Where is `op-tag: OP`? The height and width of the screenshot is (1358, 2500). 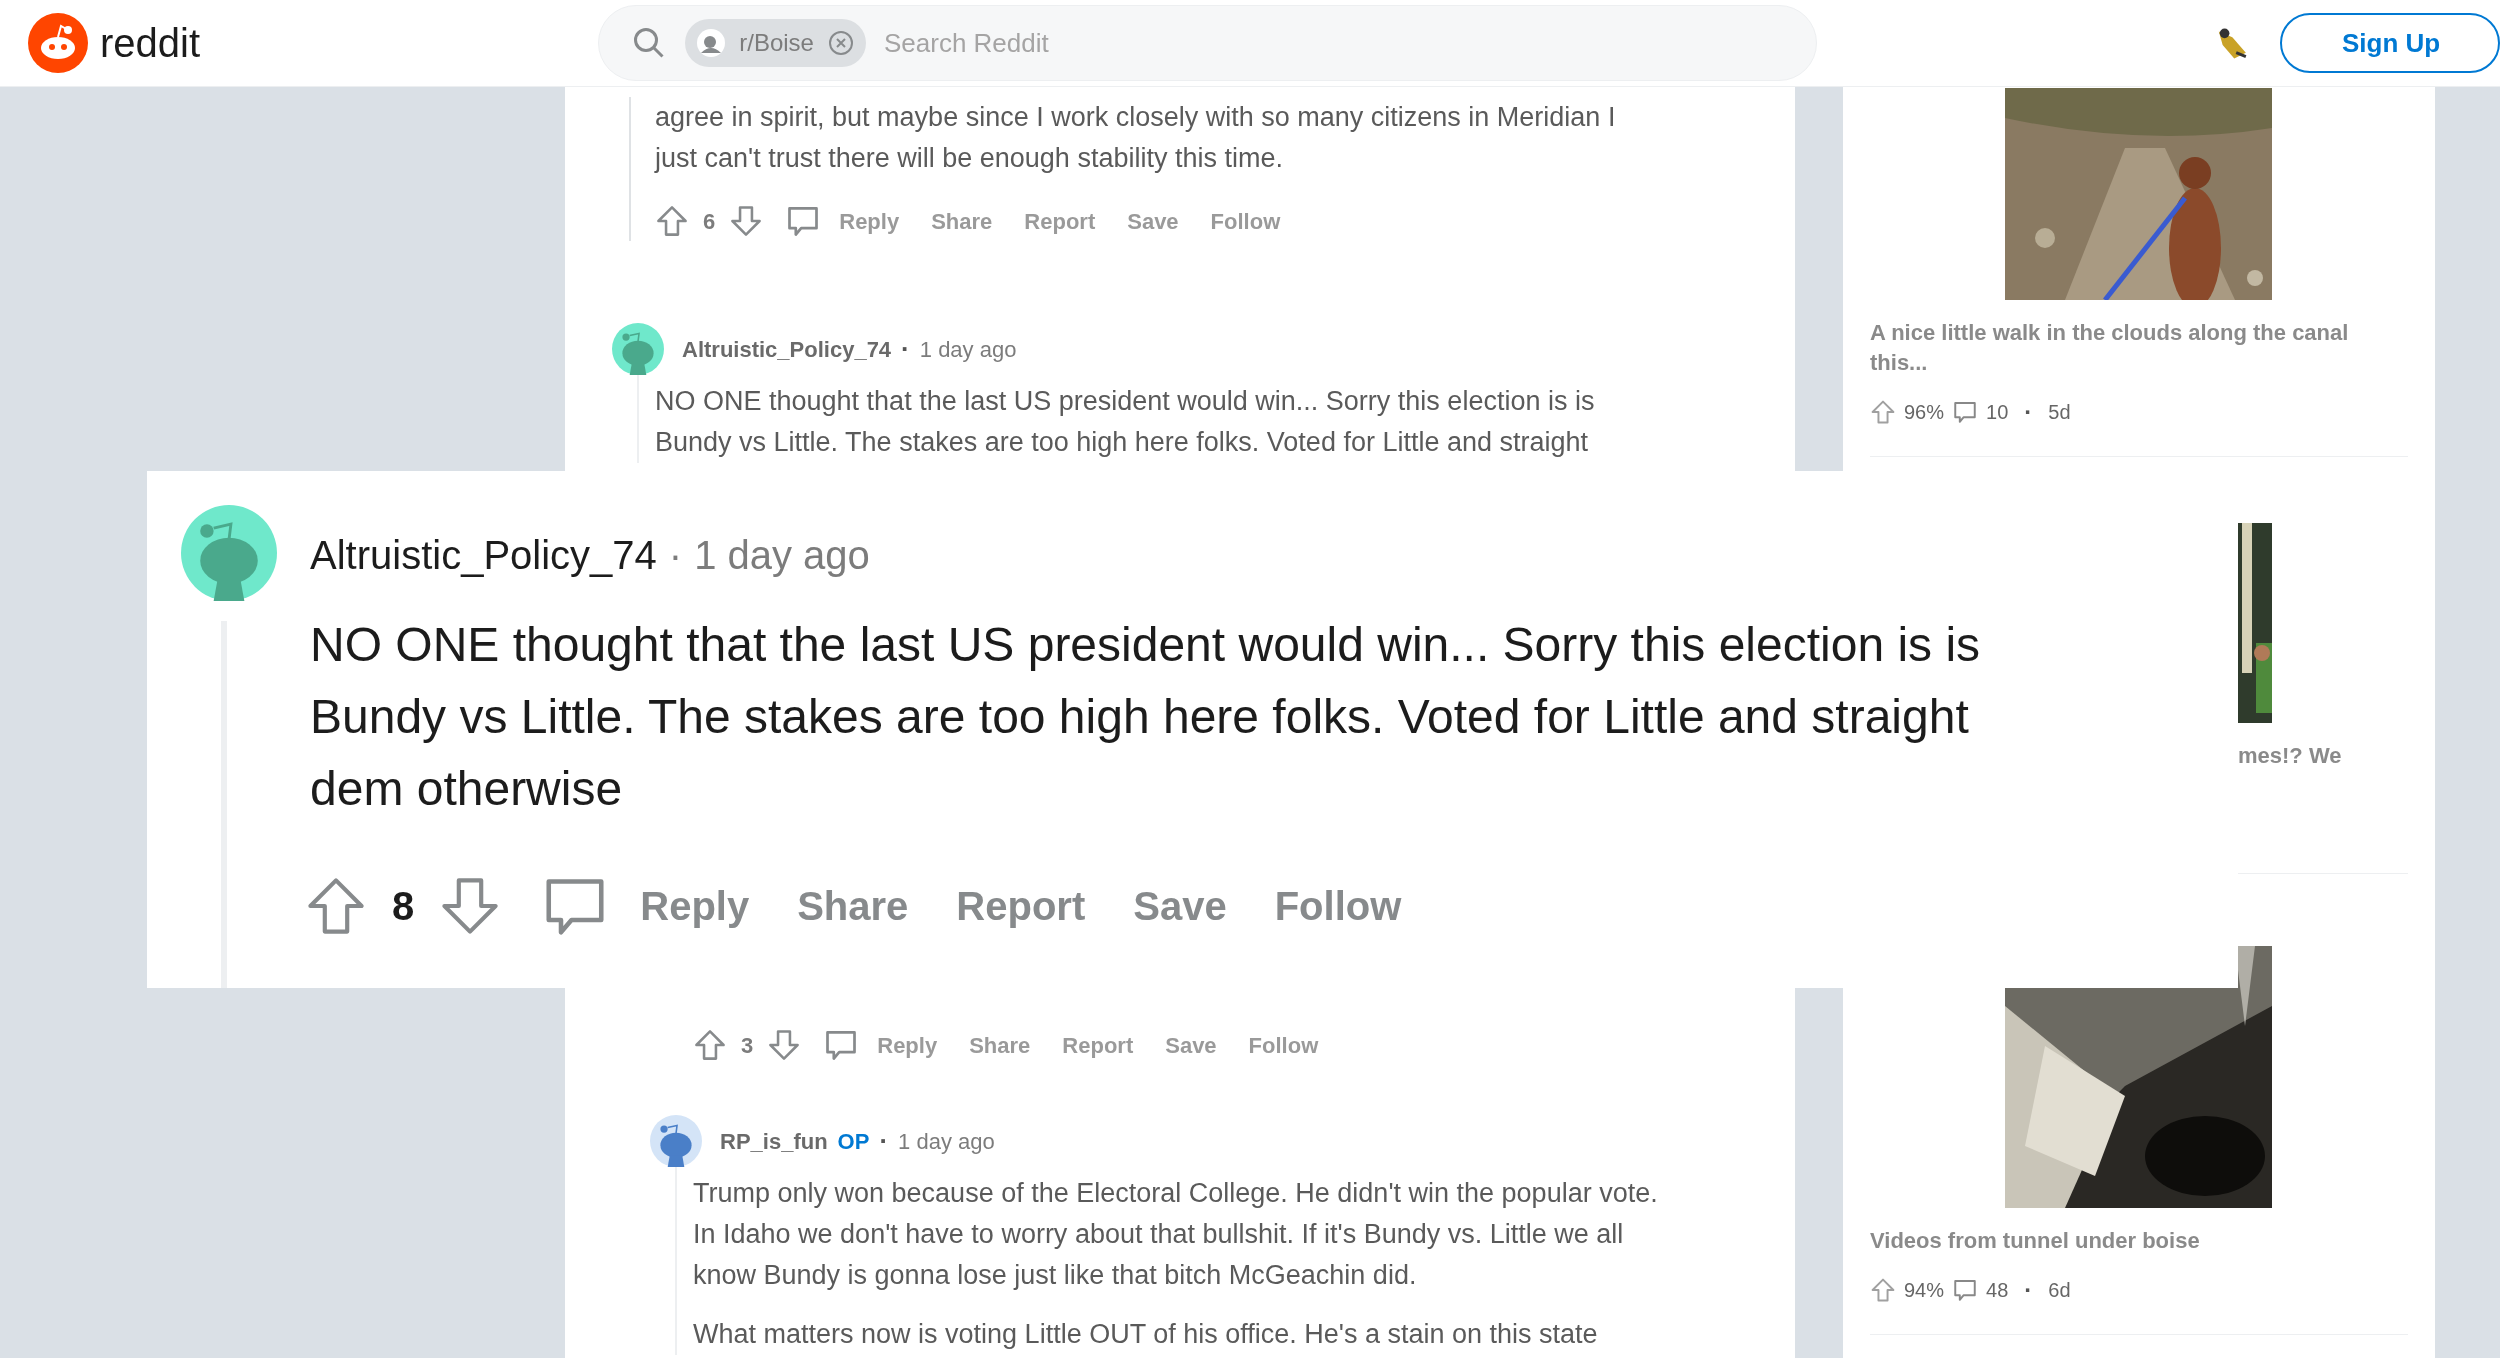
op-tag: OP is located at coordinates (853, 1141).